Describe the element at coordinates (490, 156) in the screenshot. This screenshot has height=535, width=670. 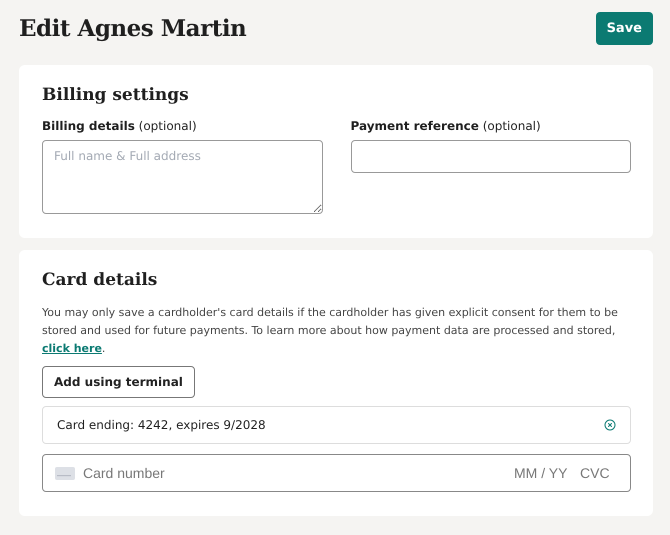
I see `payment-reference-field` at that location.